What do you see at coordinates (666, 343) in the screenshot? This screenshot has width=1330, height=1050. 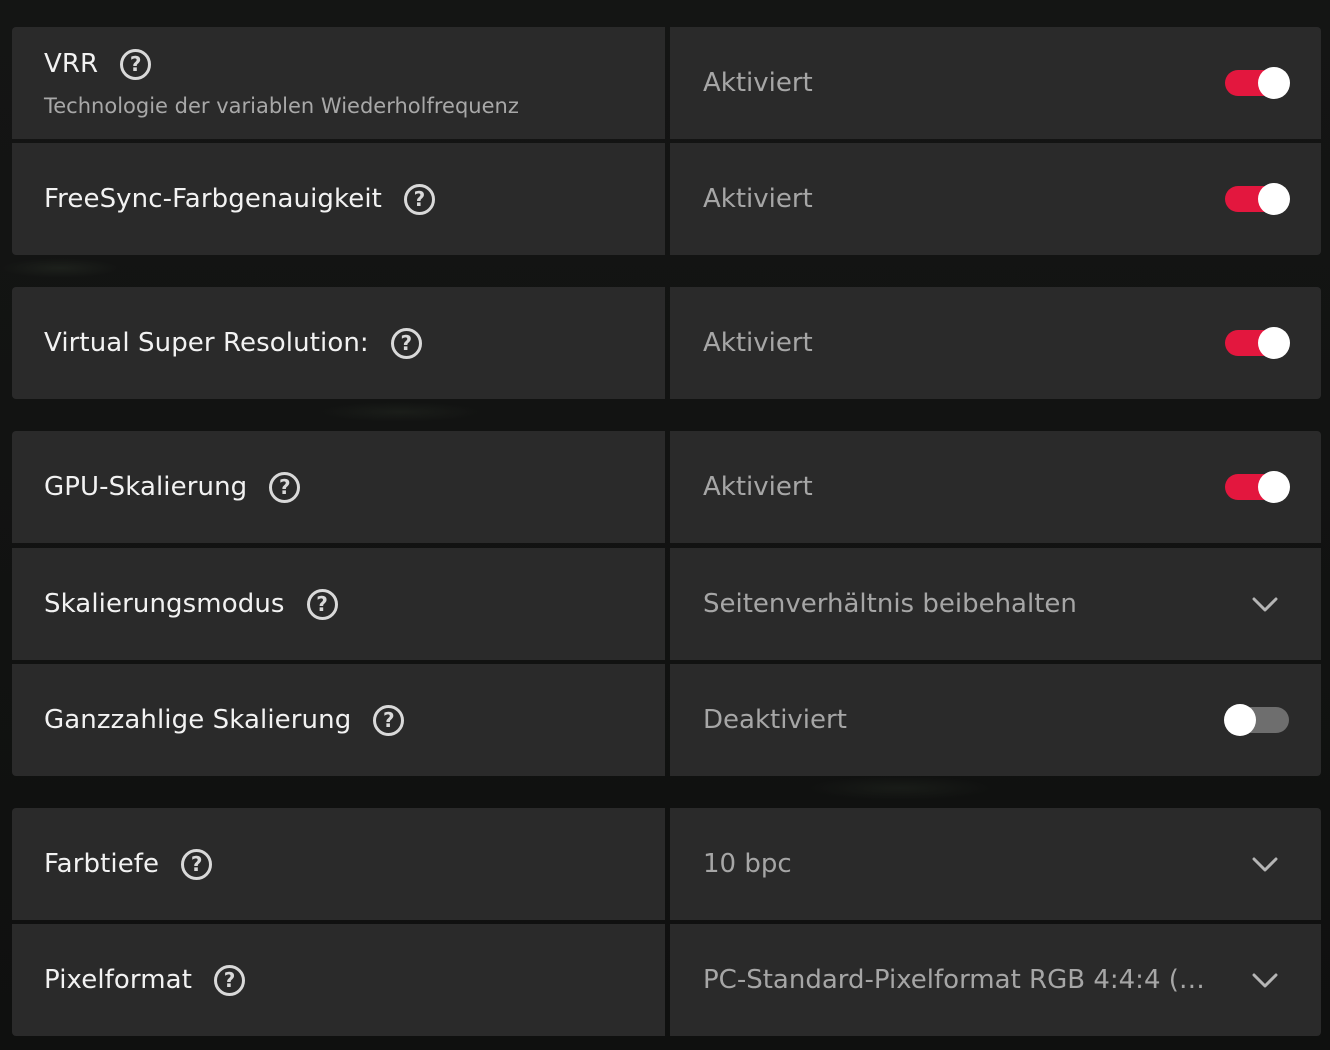 I see `setting-row-vsr: Virtual Super Resolution: ? Aktiviert` at bounding box center [666, 343].